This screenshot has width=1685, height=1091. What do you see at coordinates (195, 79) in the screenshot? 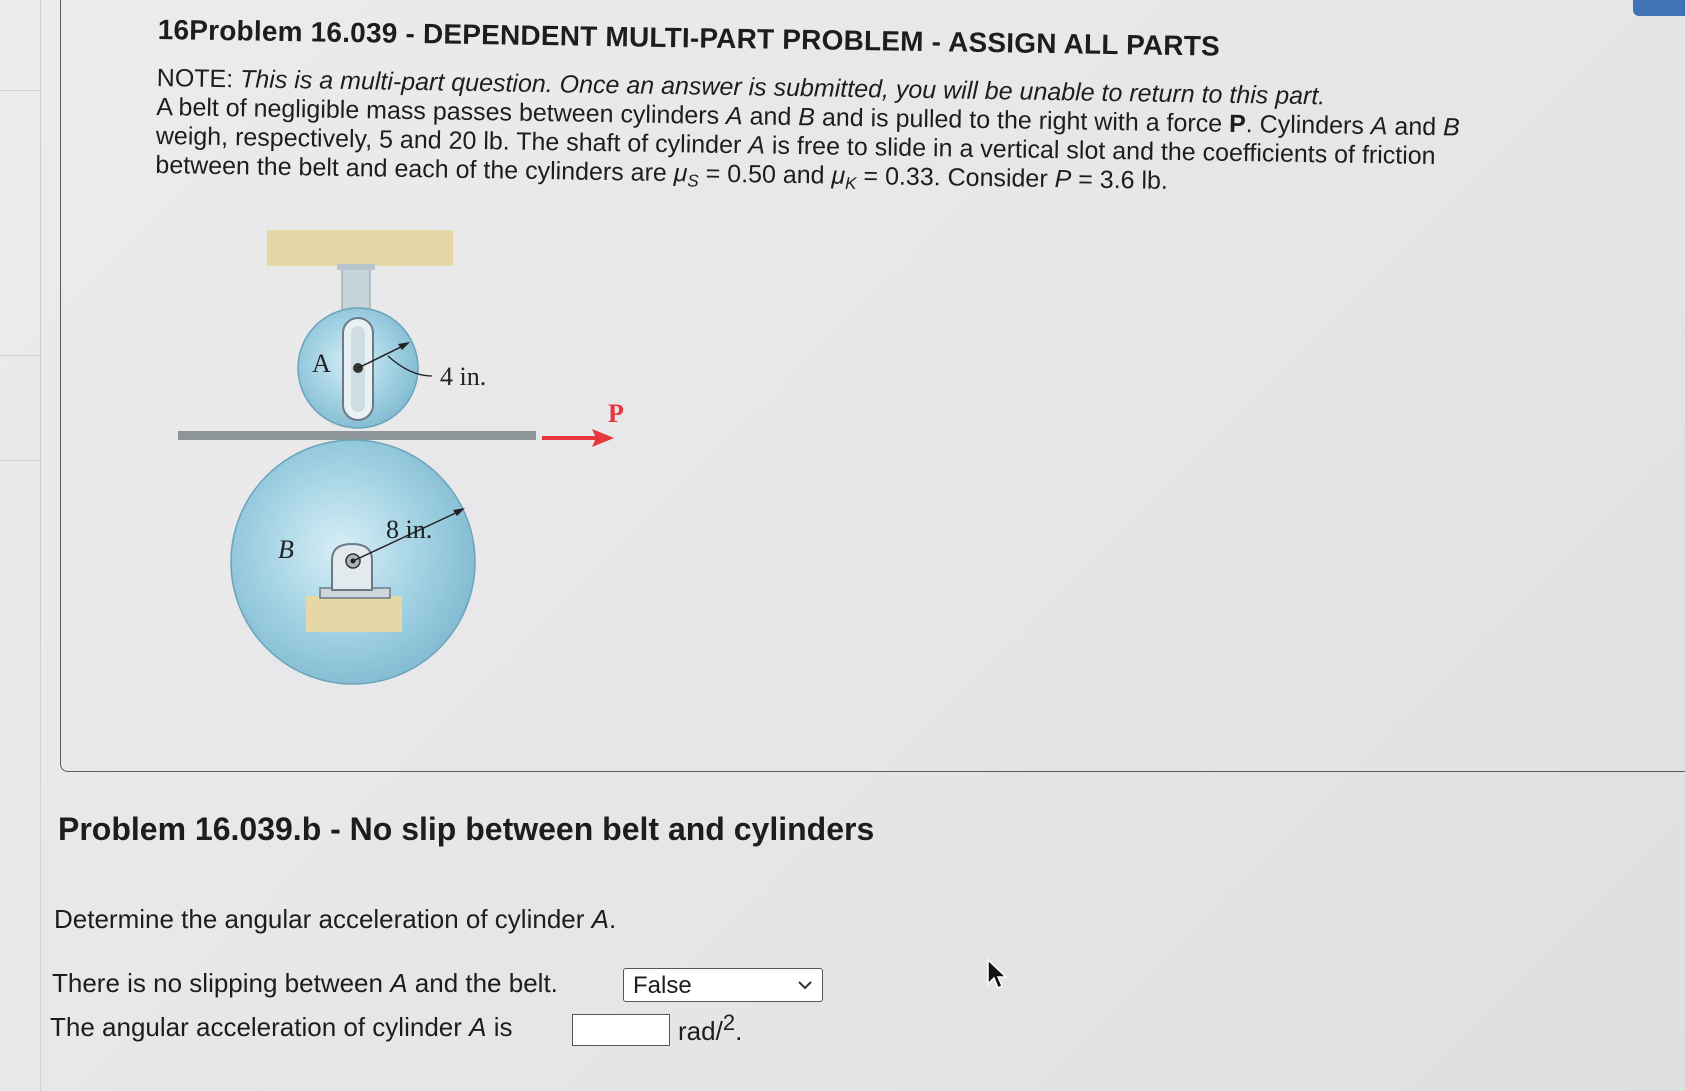
I see `note-label: NOTE:` at bounding box center [195, 79].